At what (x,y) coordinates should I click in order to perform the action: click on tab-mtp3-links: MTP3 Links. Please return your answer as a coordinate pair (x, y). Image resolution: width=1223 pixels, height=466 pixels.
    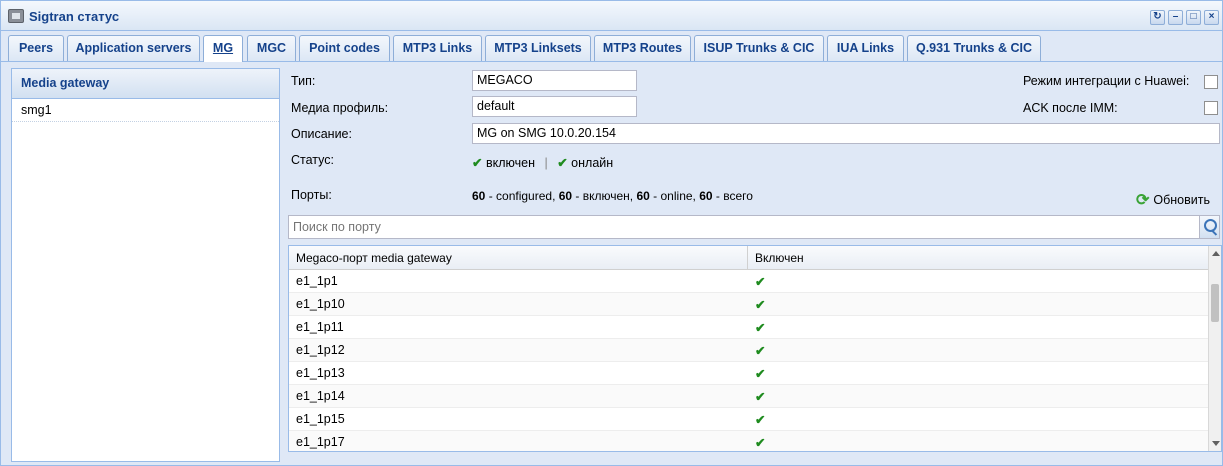
    Looking at the image, I should click on (437, 48).